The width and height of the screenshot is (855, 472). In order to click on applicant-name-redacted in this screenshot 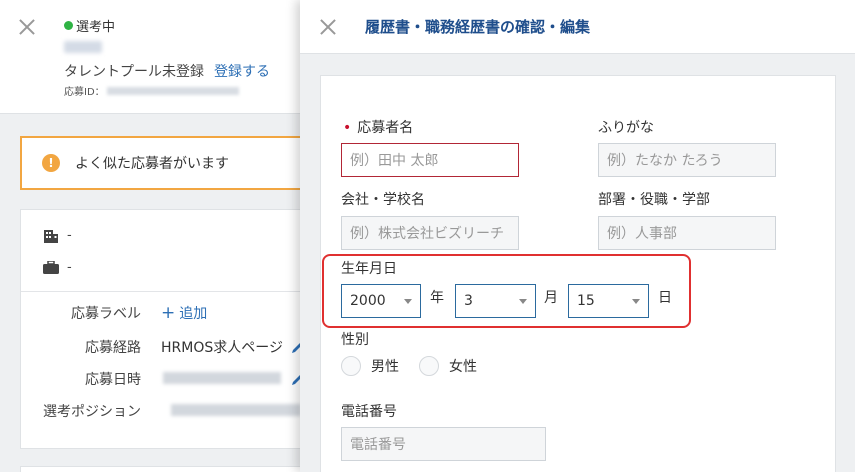, I will do `click(83, 47)`.